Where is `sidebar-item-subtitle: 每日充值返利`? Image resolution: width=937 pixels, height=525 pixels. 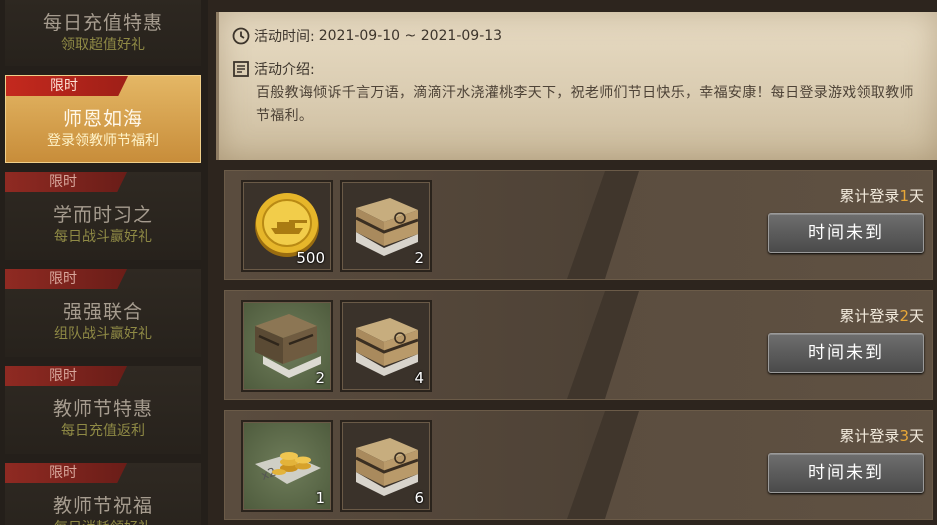
sidebar-item-subtitle: 每日充值返利 is located at coordinates (103, 431).